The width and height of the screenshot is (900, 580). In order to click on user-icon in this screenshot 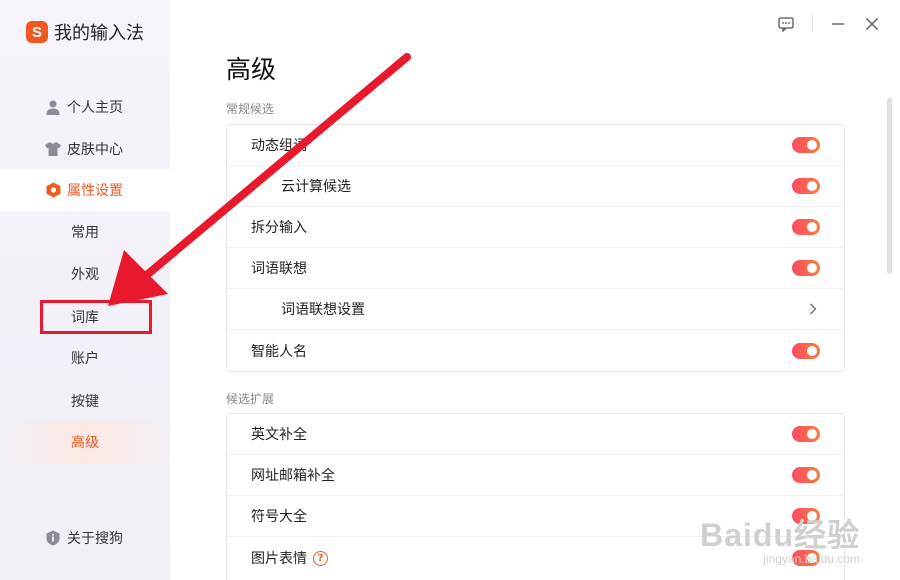, I will do `click(53, 107)`.